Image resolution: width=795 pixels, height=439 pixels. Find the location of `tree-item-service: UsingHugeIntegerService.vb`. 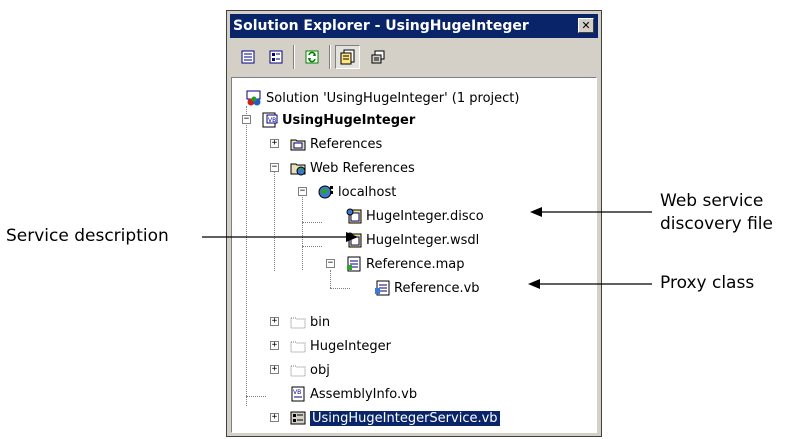

tree-item-service: UsingHugeIntegerService.vb is located at coordinates (395, 418).